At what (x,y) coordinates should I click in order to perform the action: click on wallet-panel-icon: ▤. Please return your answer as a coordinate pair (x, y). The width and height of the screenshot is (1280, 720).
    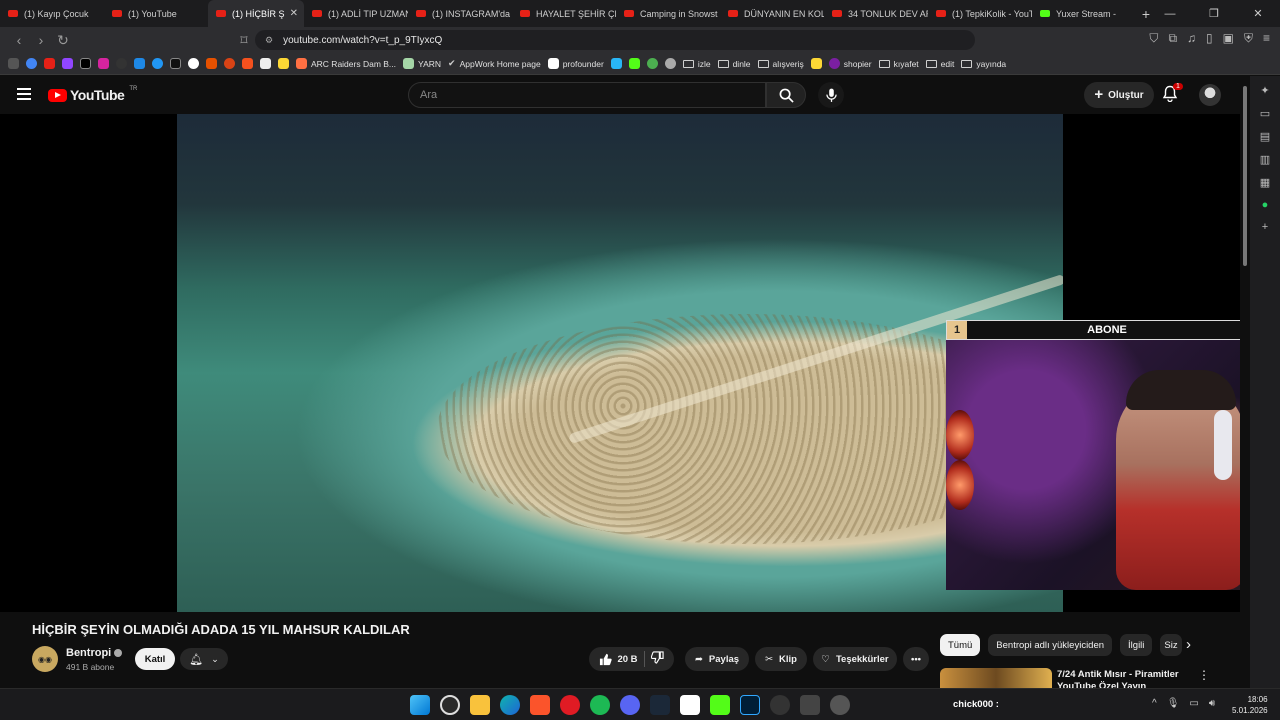
    Looking at the image, I should click on (1265, 136).